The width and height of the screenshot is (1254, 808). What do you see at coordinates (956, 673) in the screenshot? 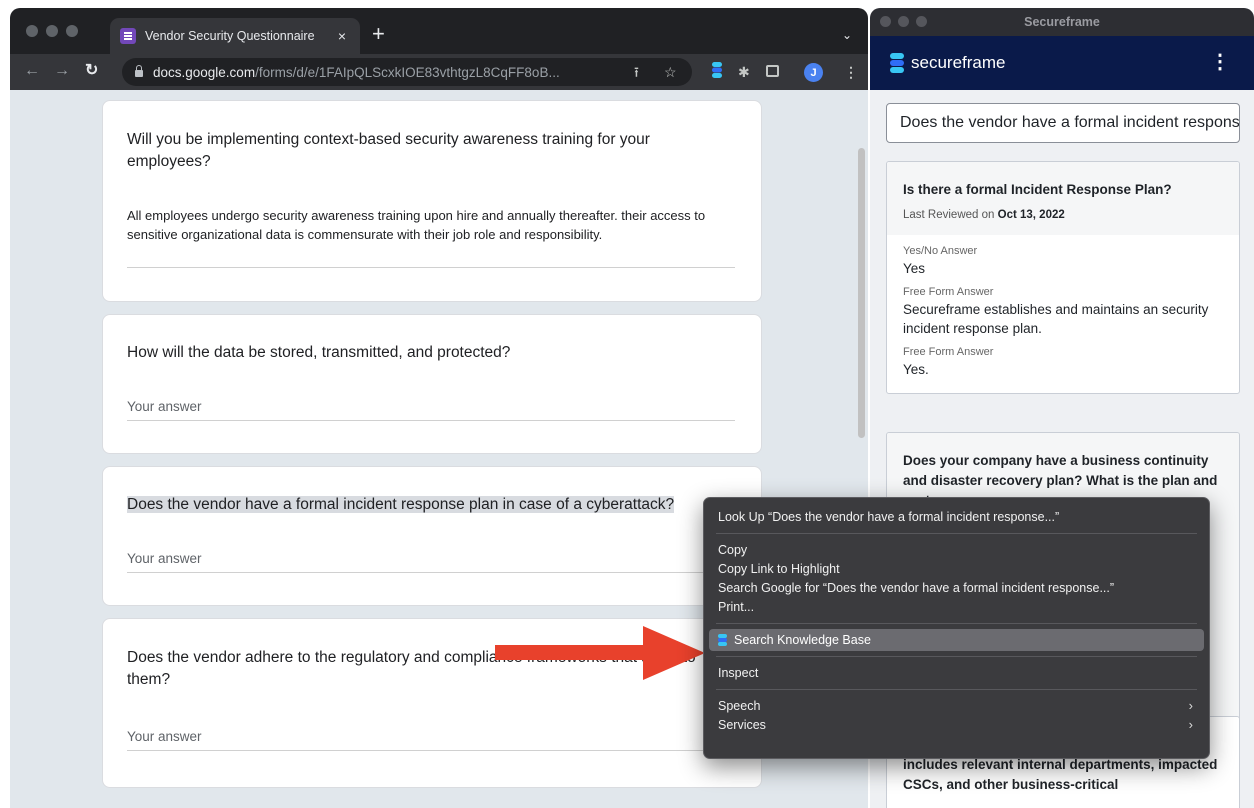
I see `menu-item-inspect: Inspect` at bounding box center [956, 673].